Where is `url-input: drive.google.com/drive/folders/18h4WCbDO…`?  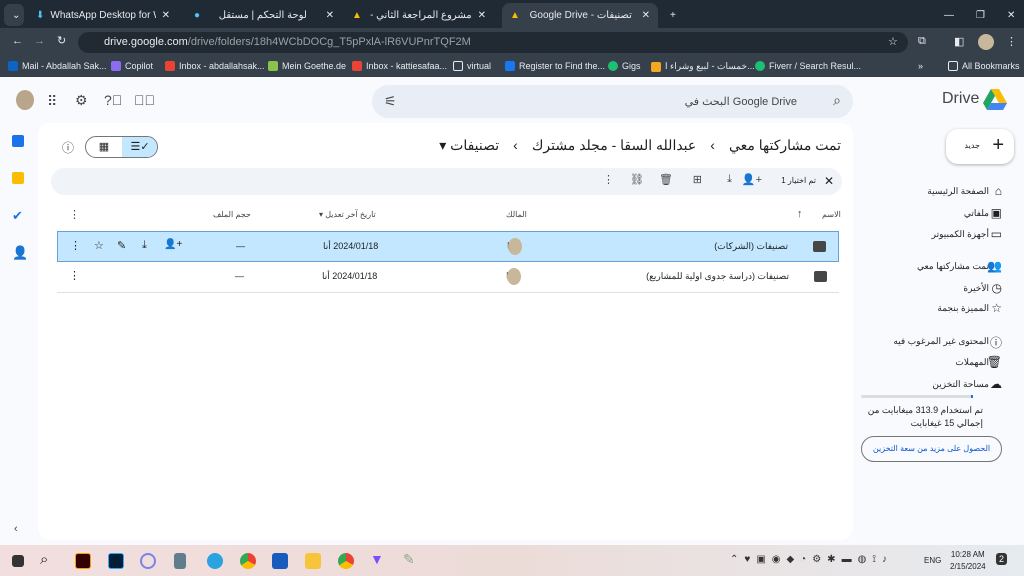
url-input: drive.google.com/drive/folders/18h4WCbDO… is located at coordinates (493, 42).